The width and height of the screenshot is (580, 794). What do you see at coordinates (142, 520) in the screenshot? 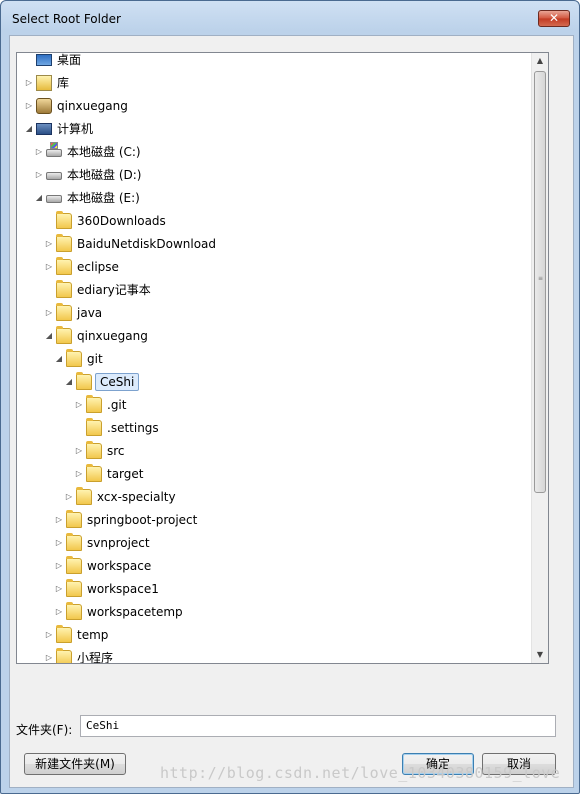
I see `tree-item-label: springboot-project` at bounding box center [142, 520].